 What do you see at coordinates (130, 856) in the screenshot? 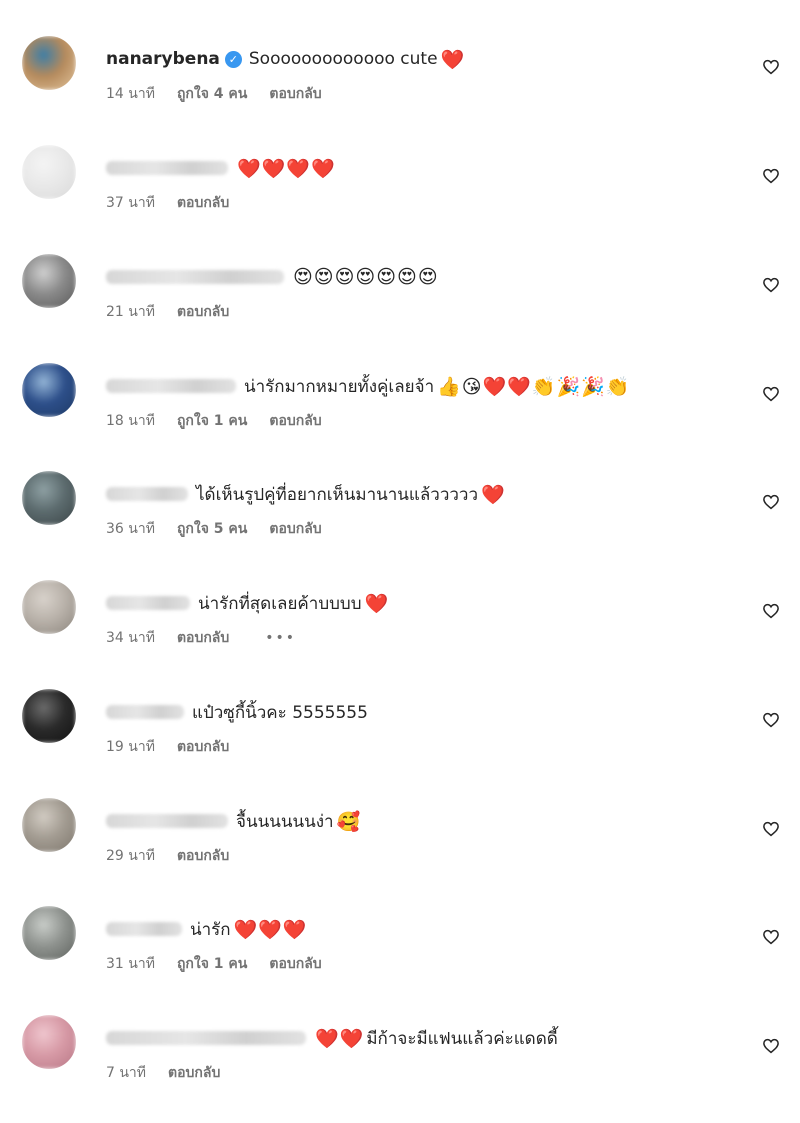
I see `timestamp: 29 นาที` at bounding box center [130, 856].